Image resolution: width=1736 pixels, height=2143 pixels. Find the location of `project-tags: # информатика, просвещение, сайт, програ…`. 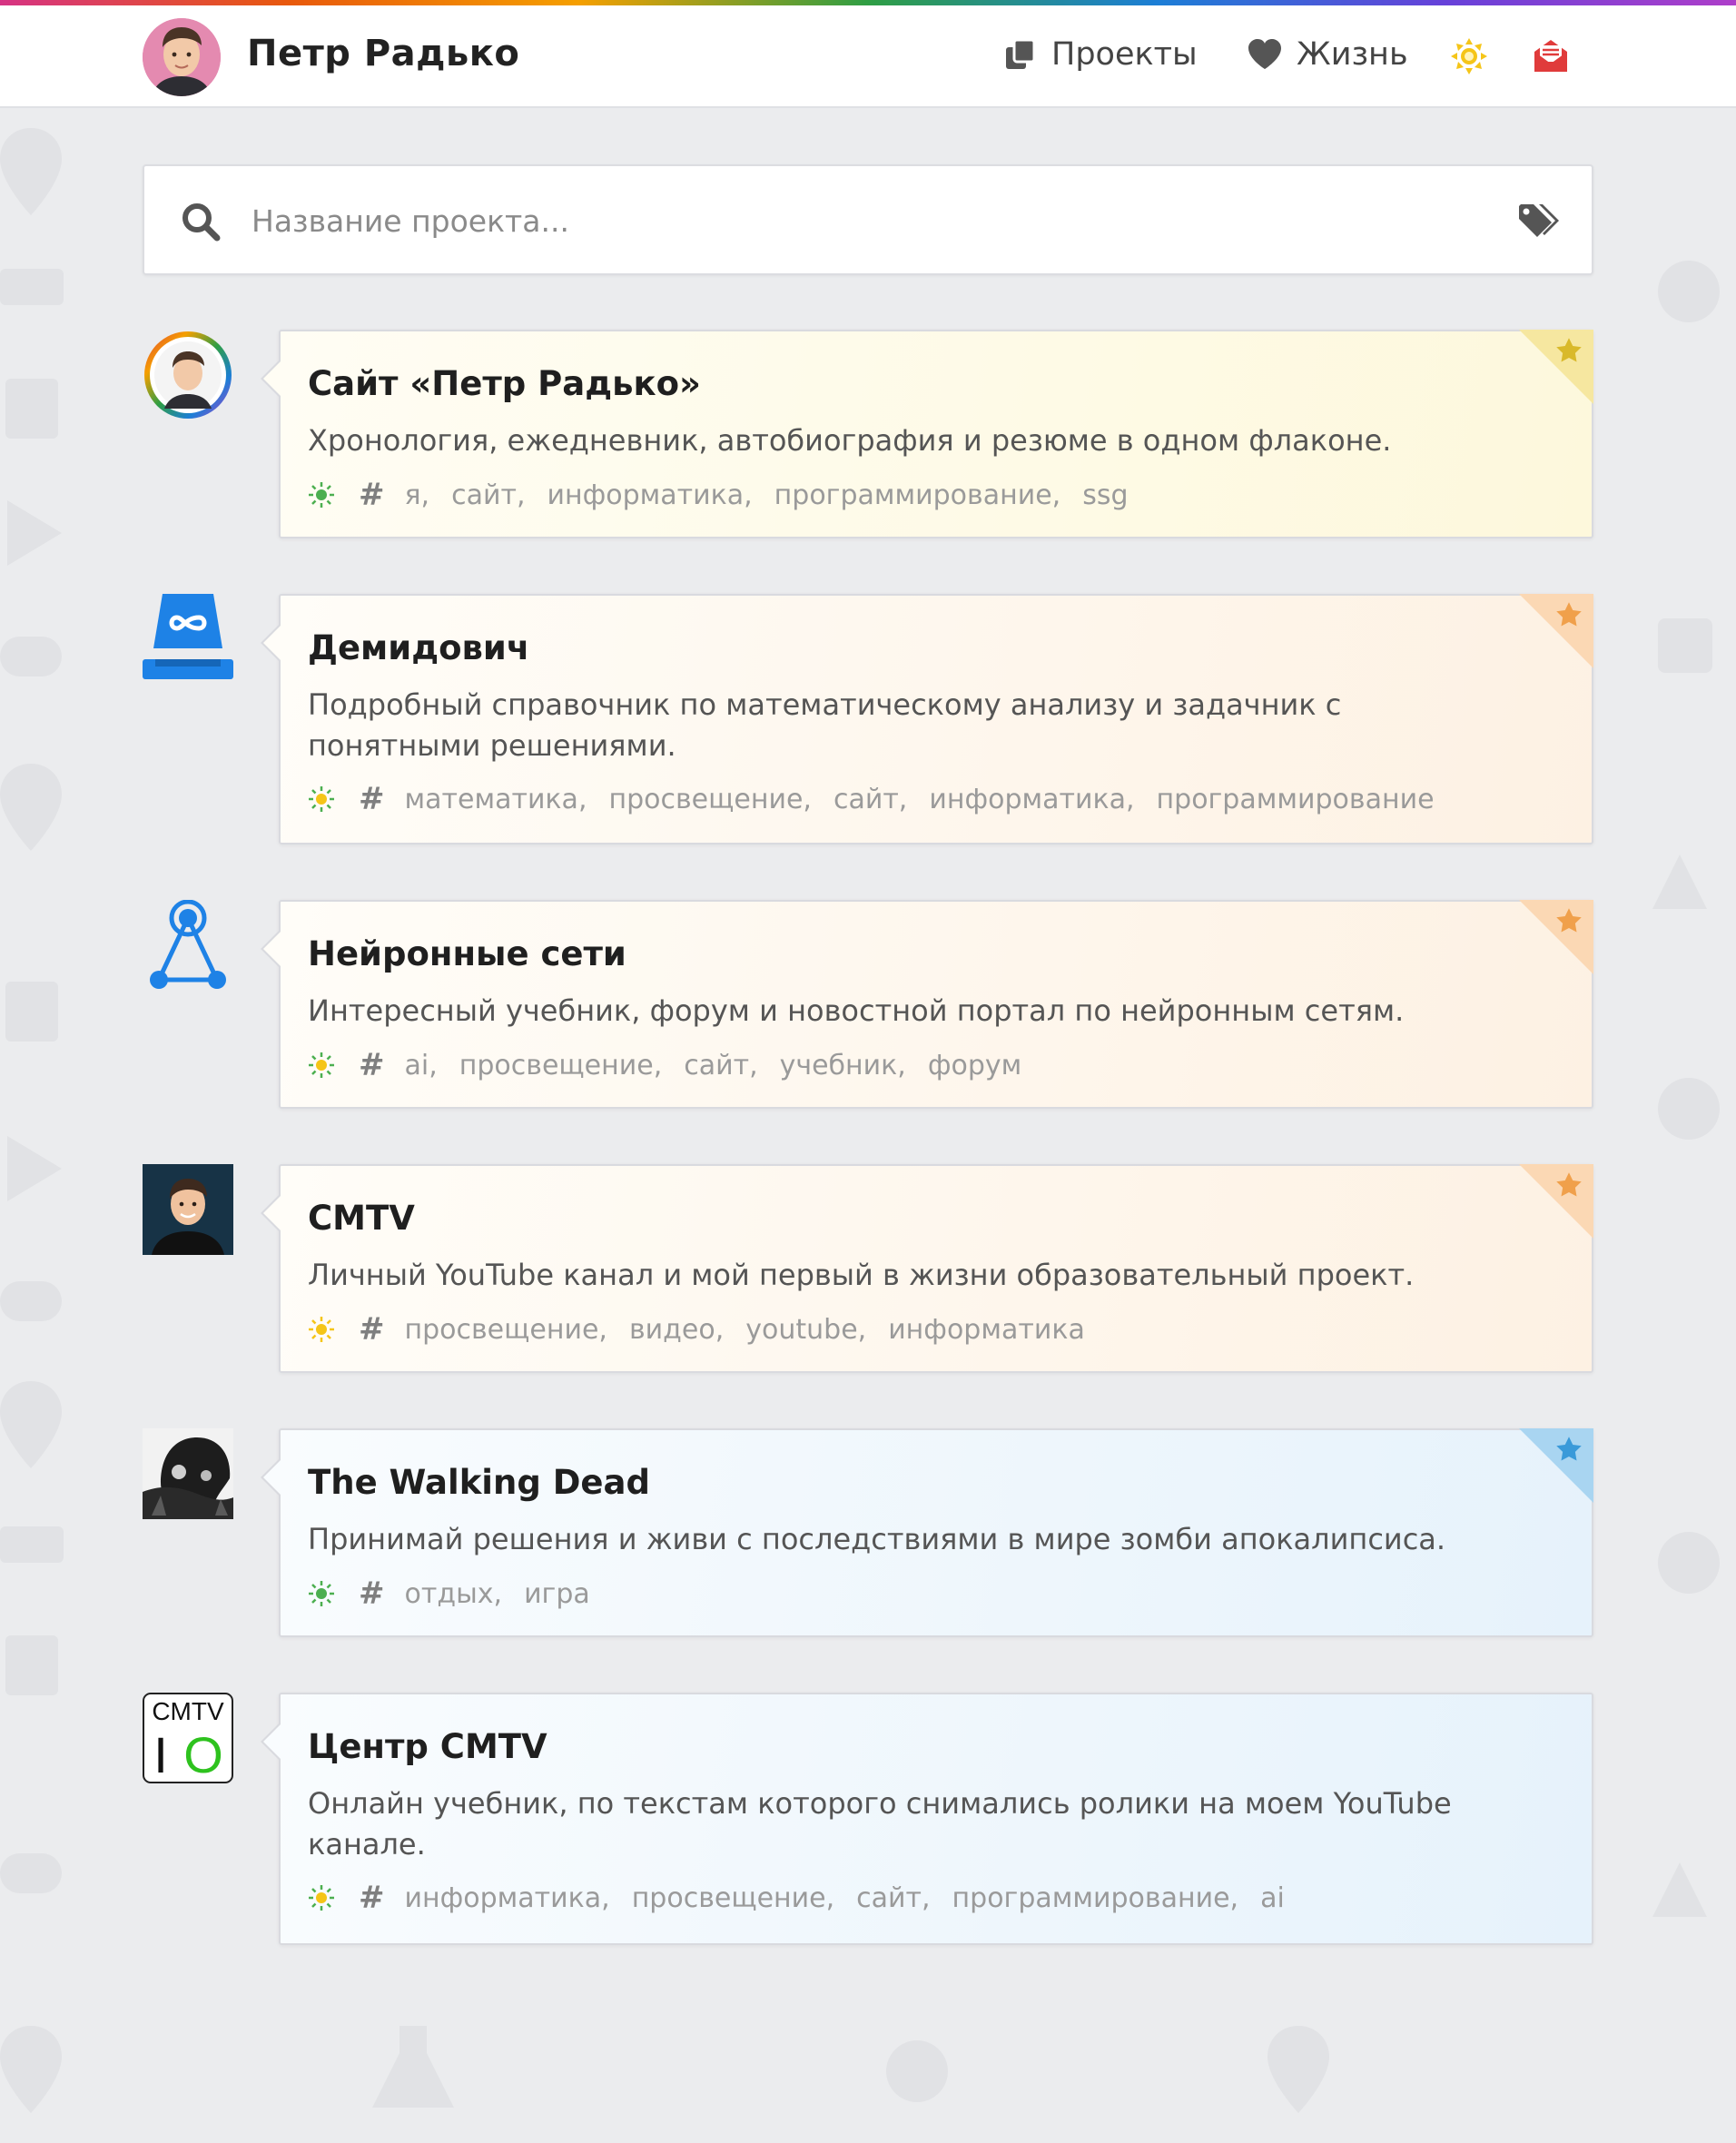

project-tags: # информатика, просвещение, сайт, програ… is located at coordinates (807, 1898).